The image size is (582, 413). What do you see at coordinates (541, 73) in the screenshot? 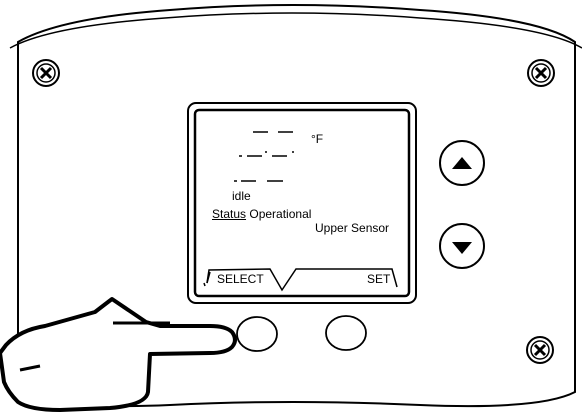
I see `screw-icon-top-right` at bounding box center [541, 73].